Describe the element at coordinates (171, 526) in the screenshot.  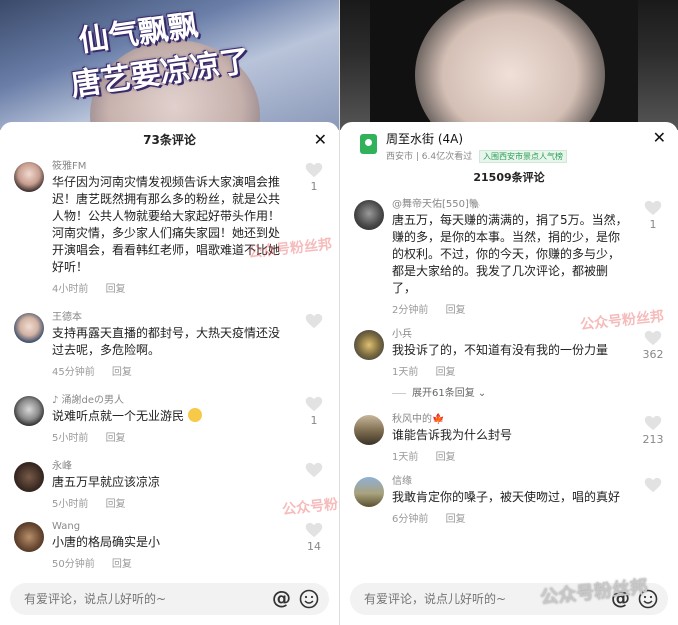
I see `comment-username: Wang` at that location.